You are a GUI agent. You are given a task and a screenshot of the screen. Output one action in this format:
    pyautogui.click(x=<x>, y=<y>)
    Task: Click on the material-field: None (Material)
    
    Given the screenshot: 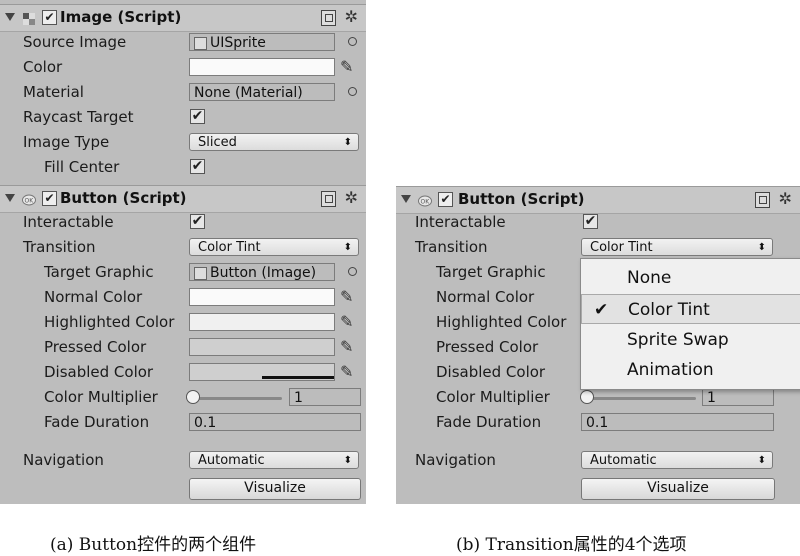 What is the action you would take?
    pyautogui.click(x=262, y=92)
    